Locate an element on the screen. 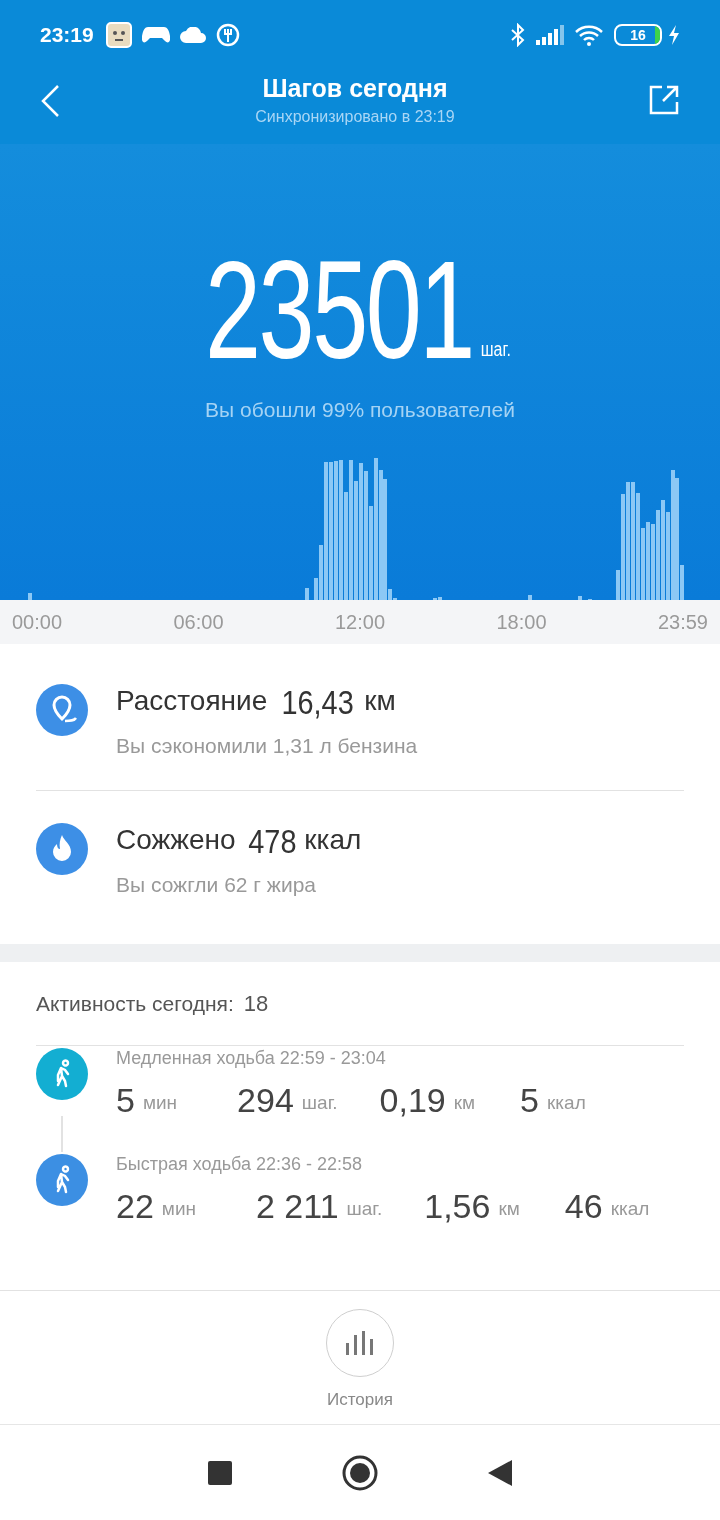 This screenshot has height=1520, width=720. stat-value: 478 is located at coordinates (272, 840).